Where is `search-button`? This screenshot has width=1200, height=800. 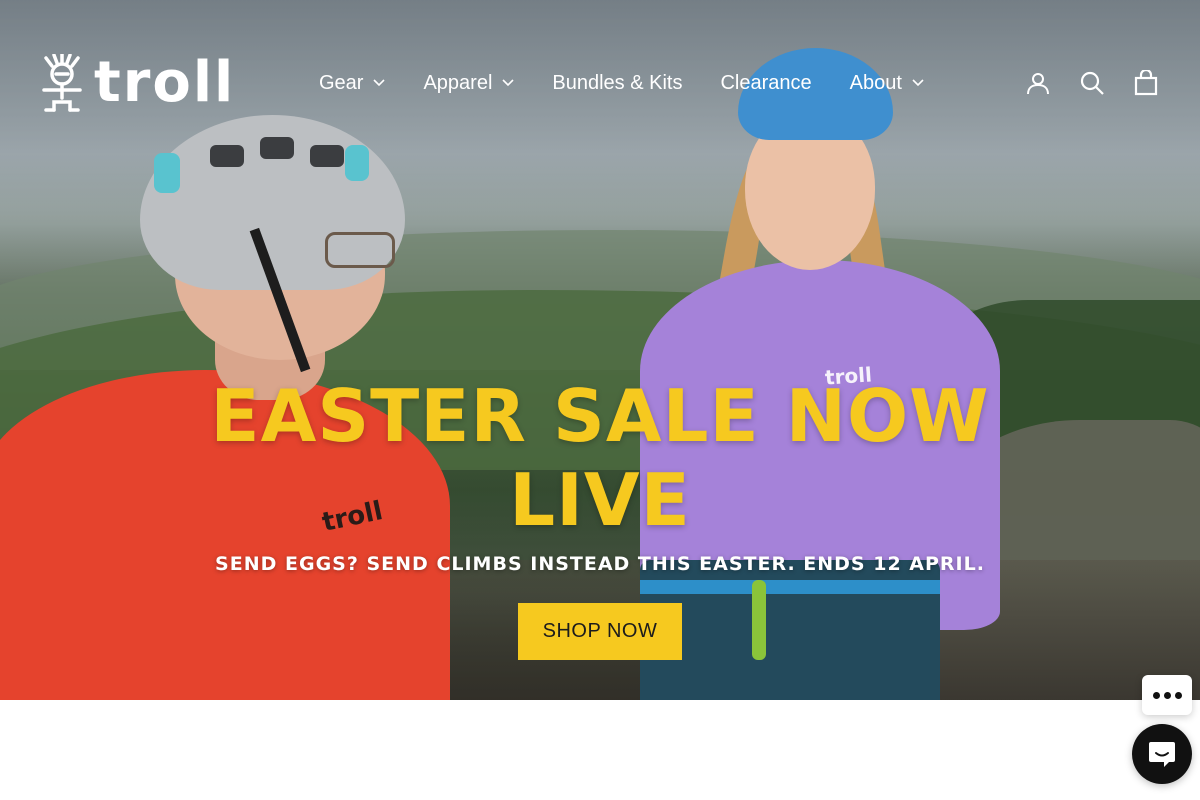
search-button is located at coordinates (1092, 83).